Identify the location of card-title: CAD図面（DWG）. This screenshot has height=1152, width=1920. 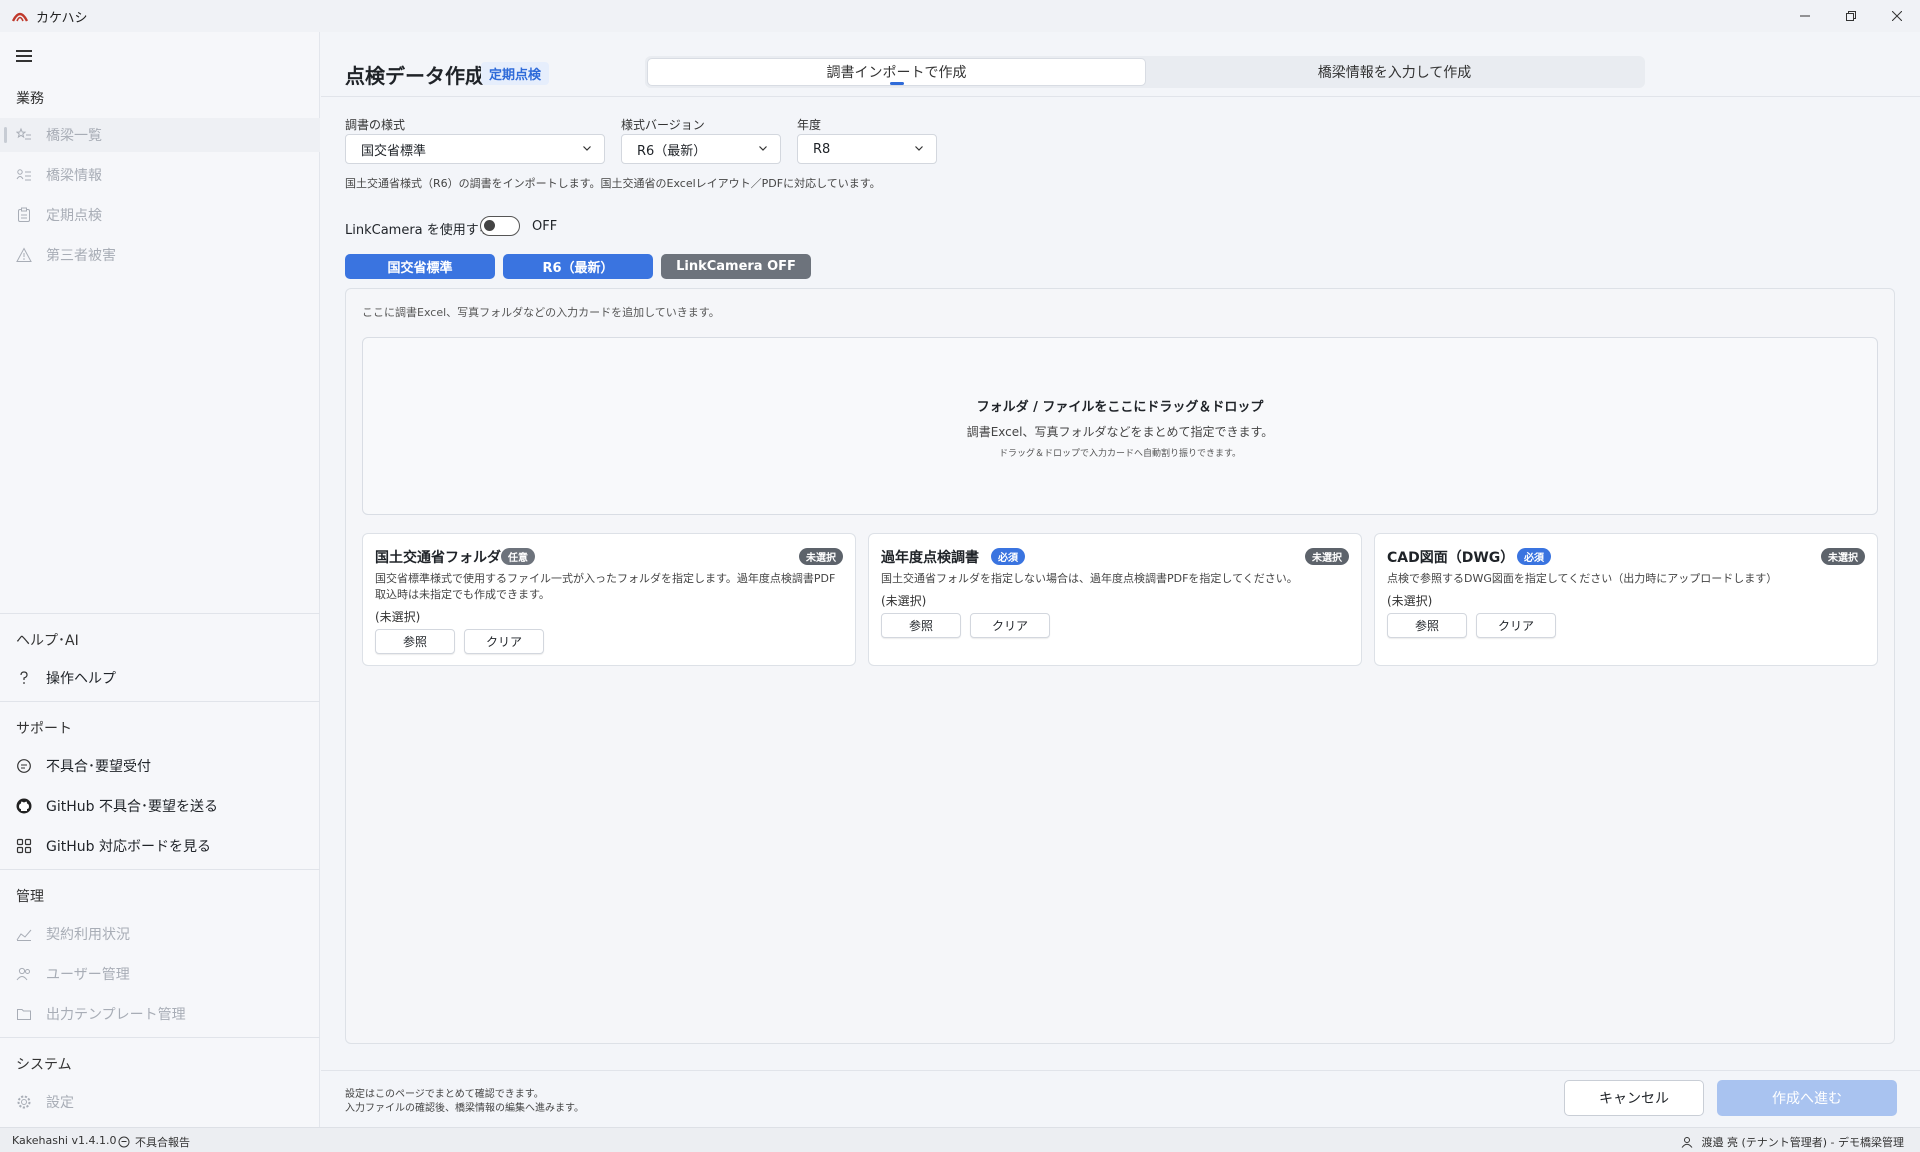
(1451, 558).